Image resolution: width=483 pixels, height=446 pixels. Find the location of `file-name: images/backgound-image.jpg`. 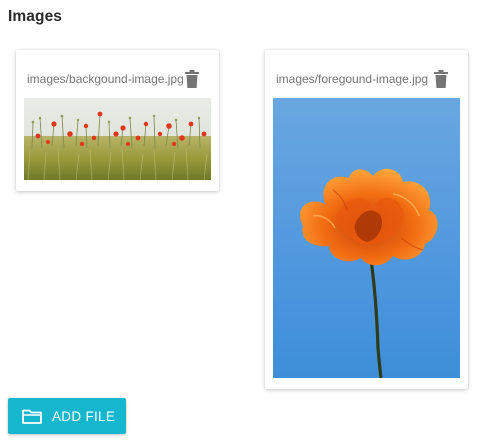

file-name: images/backgound-image.jpg is located at coordinates (105, 79).